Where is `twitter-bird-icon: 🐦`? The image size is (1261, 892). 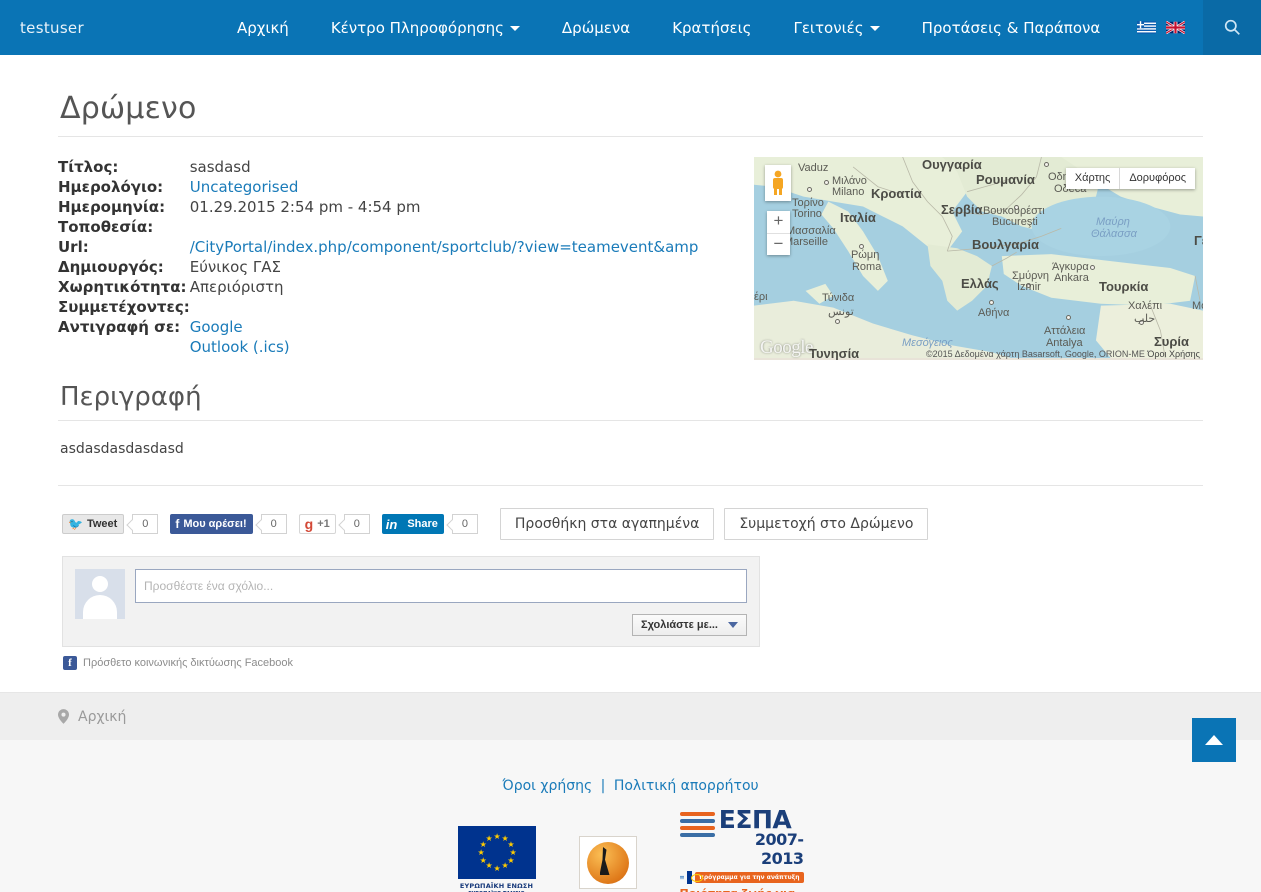 twitter-bird-icon: 🐦 is located at coordinates (75, 524).